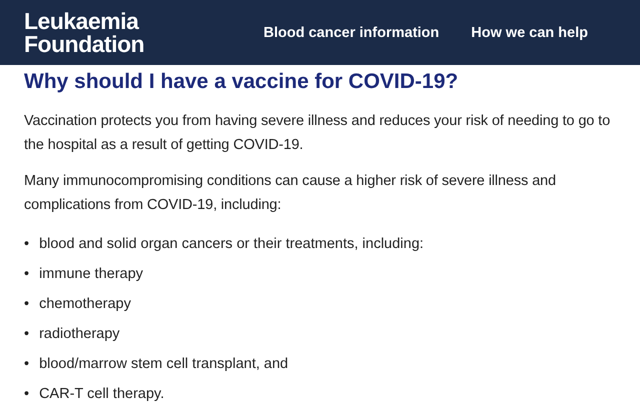 Image resolution: width=640 pixels, height=405 pixels. Describe the element at coordinates (84, 33) in the screenshot. I see `logo: Leukaemia Foundation` at that location.